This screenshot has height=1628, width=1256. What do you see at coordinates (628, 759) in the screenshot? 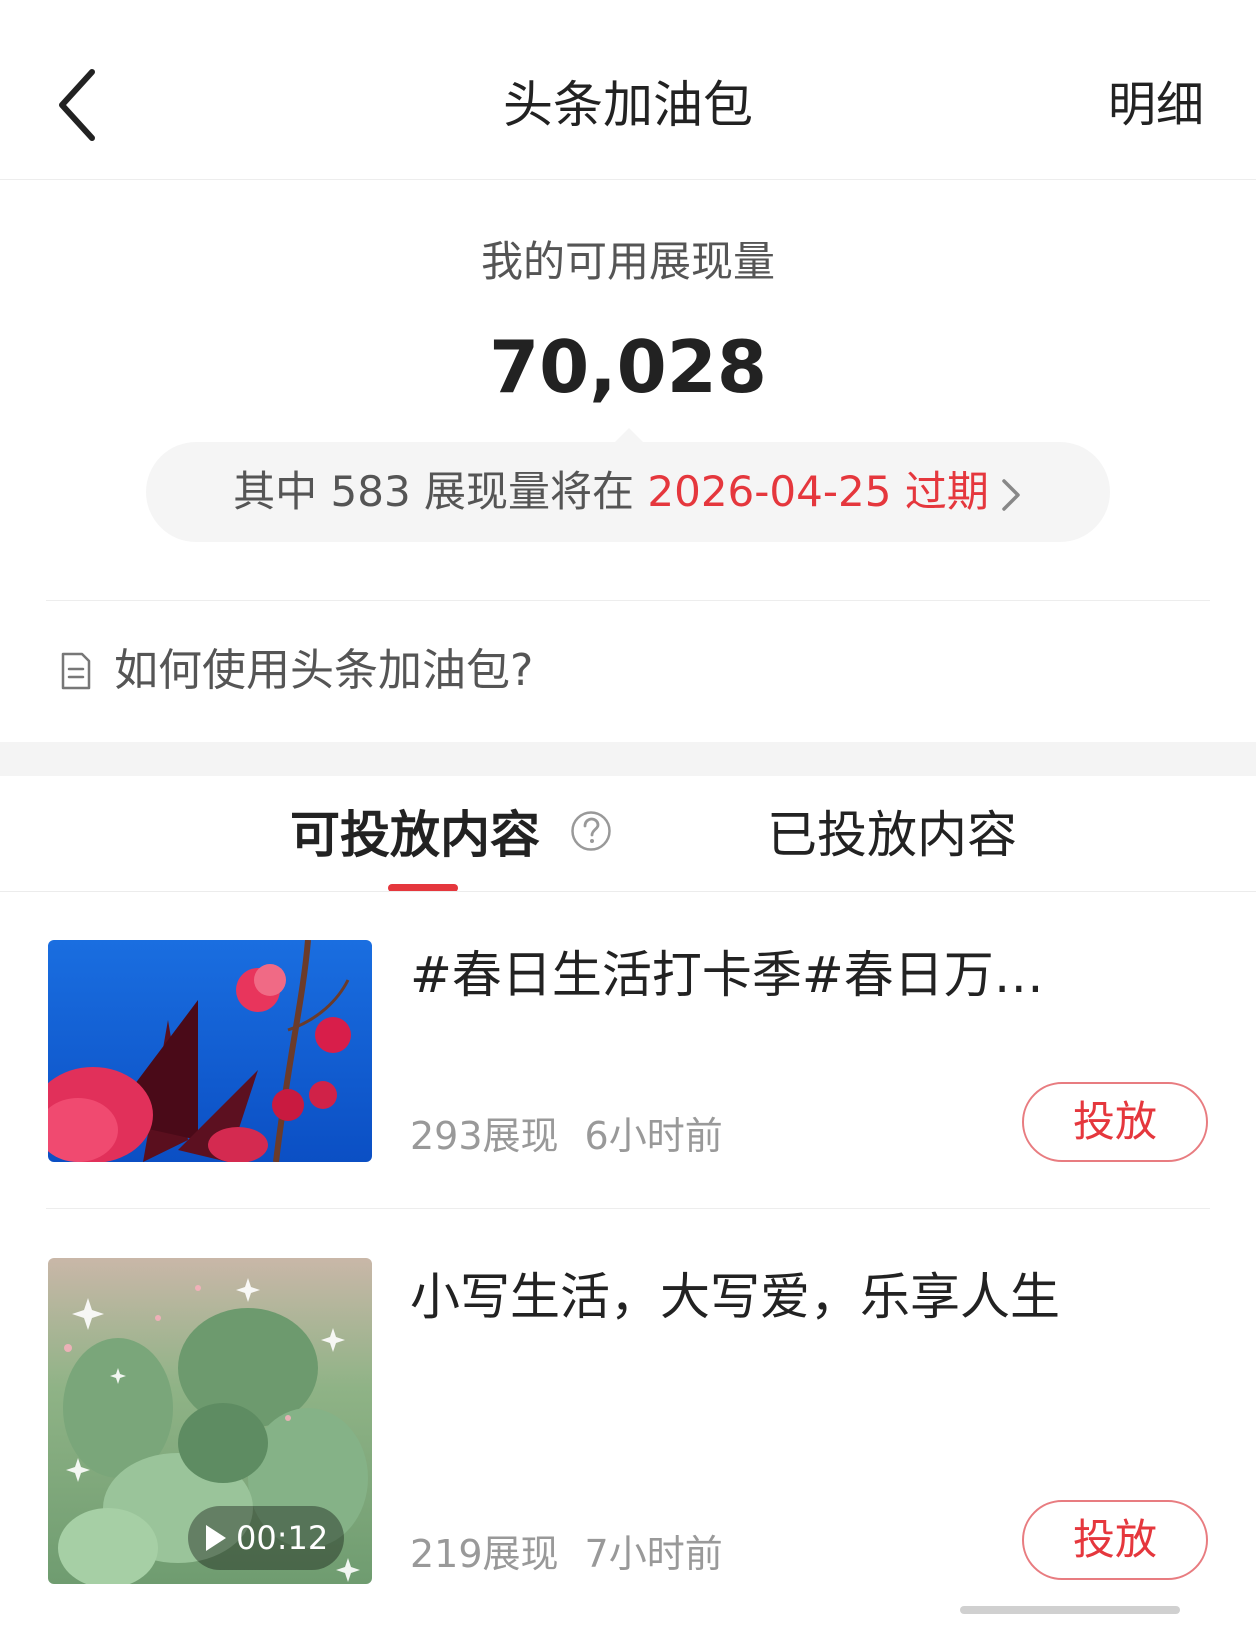
I see `section-gap` at bounding box center [628, 759].